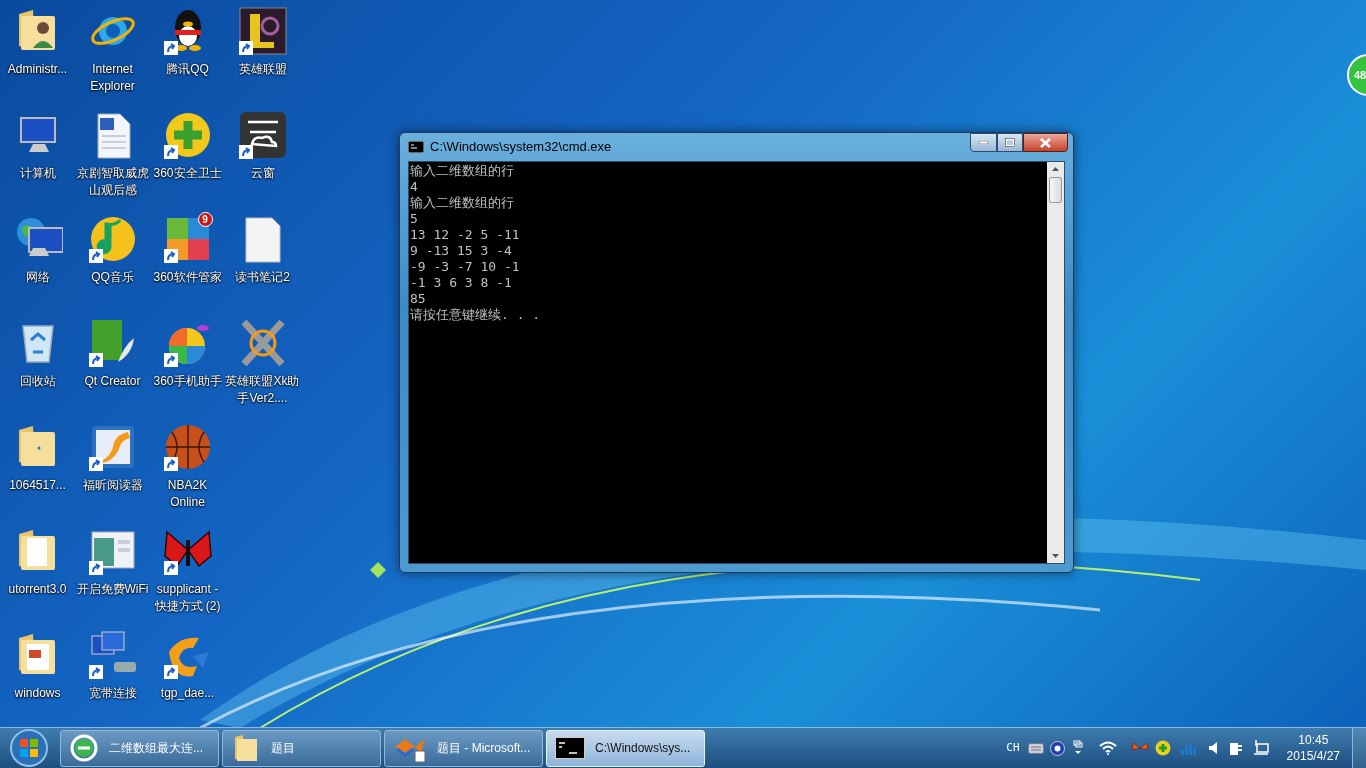  Describe the element at coordinates (112, 182) in the screenshot. I see `icon-label: 京剧智取威虎山观后感` at that location.